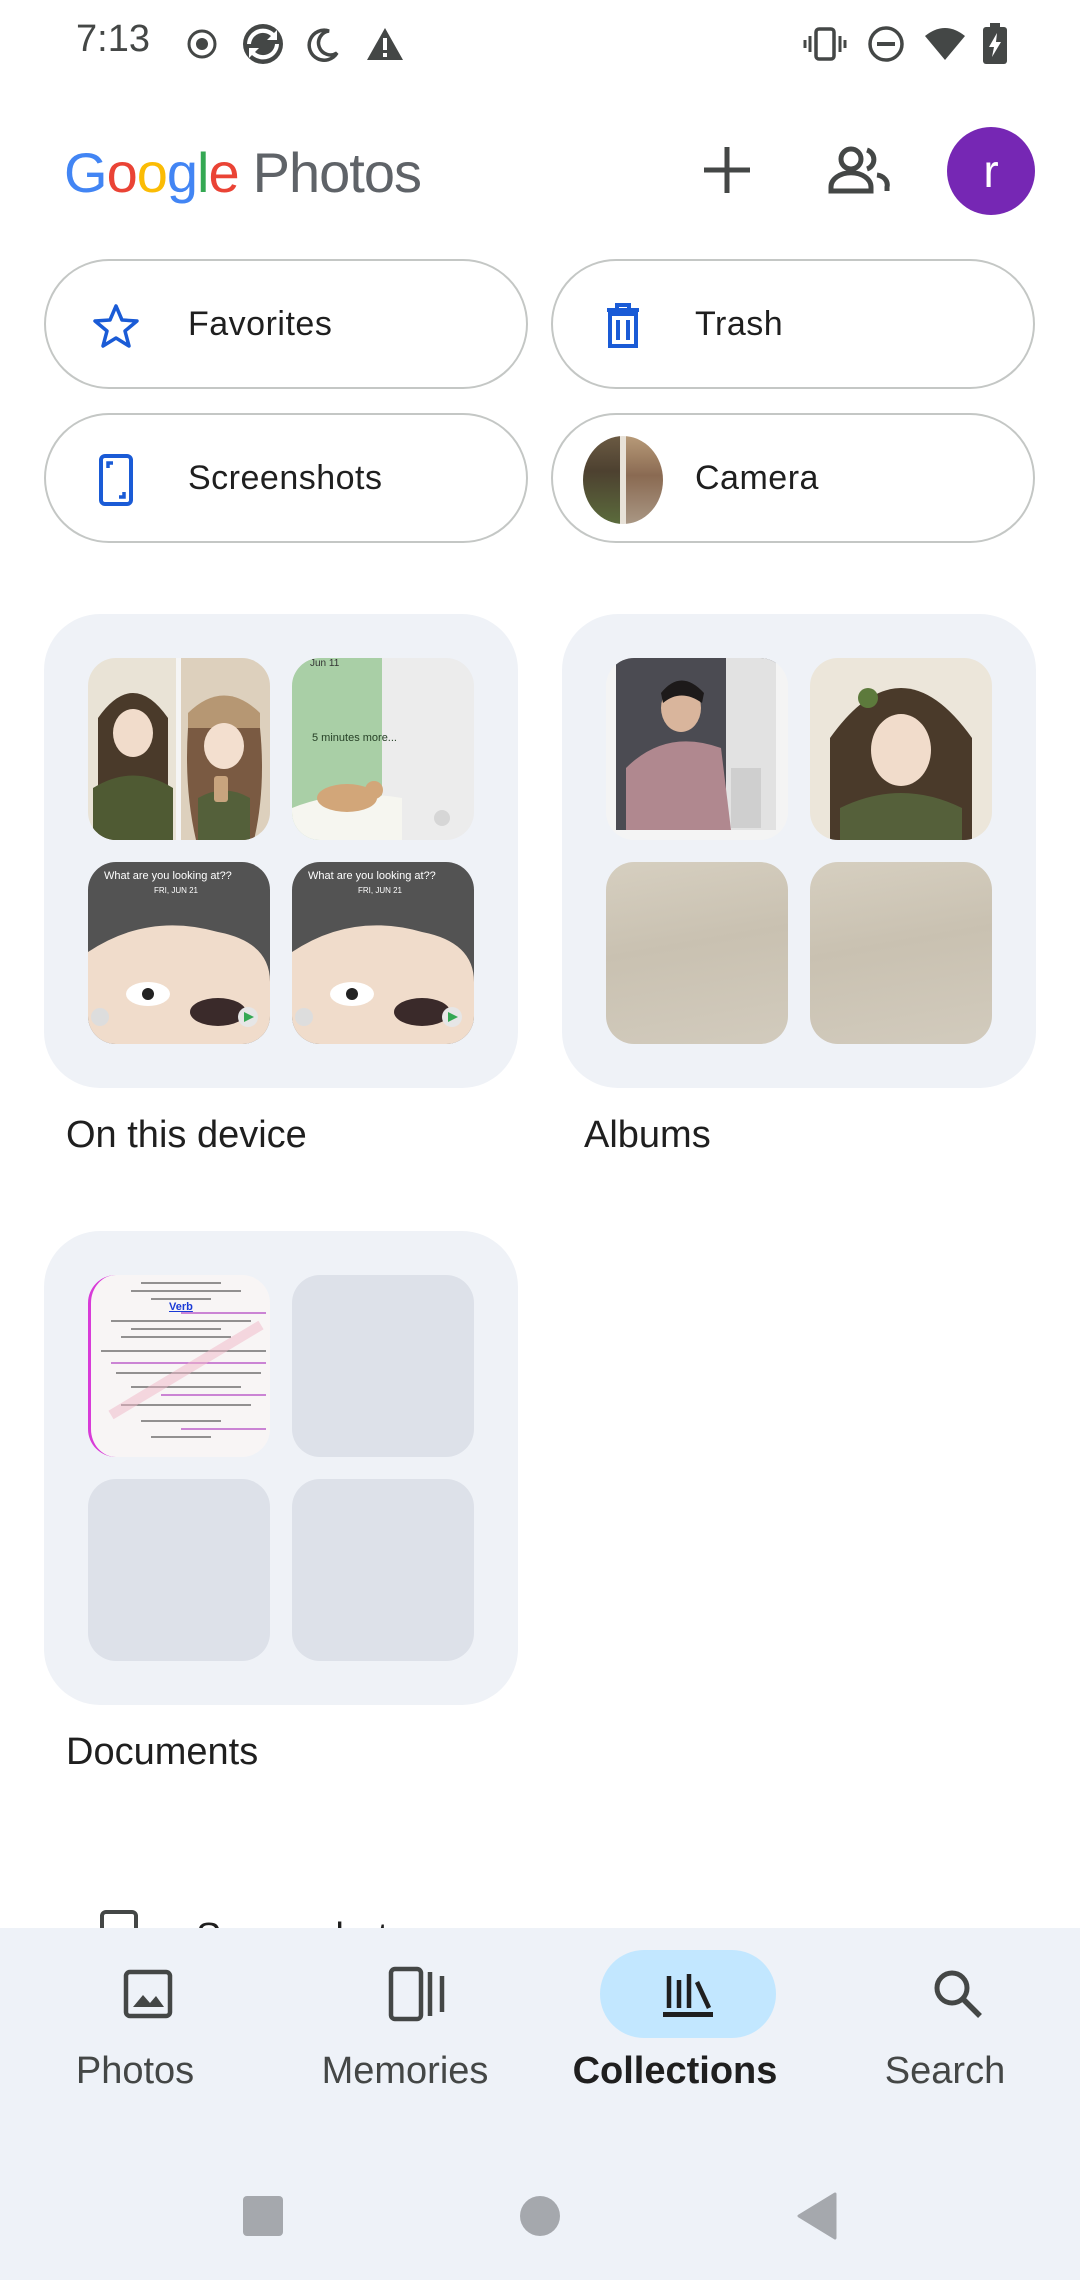  Describe the element at coordinates (181, 1307) in the screenshot. I see `document-heading: Verb` at that location.